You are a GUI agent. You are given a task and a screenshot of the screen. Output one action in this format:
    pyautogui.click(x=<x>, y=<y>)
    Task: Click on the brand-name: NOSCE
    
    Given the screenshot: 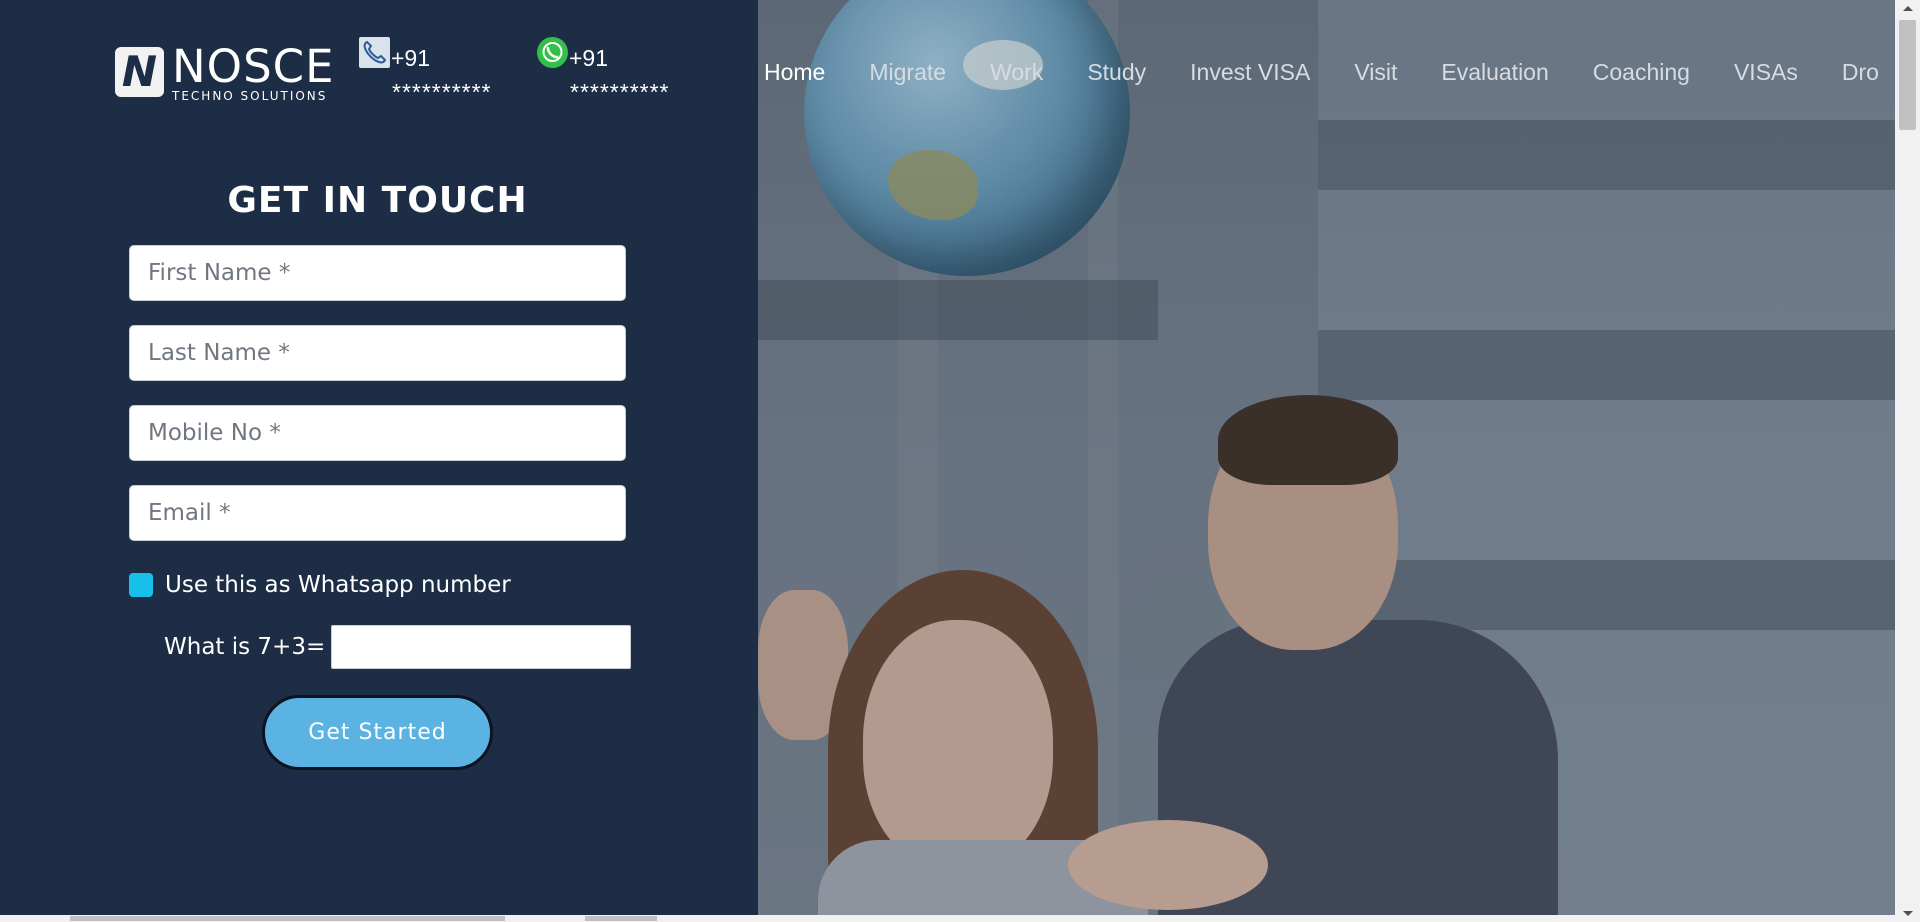 What is the action you would take?
    pyautogui.click(x=253, y=66)
    